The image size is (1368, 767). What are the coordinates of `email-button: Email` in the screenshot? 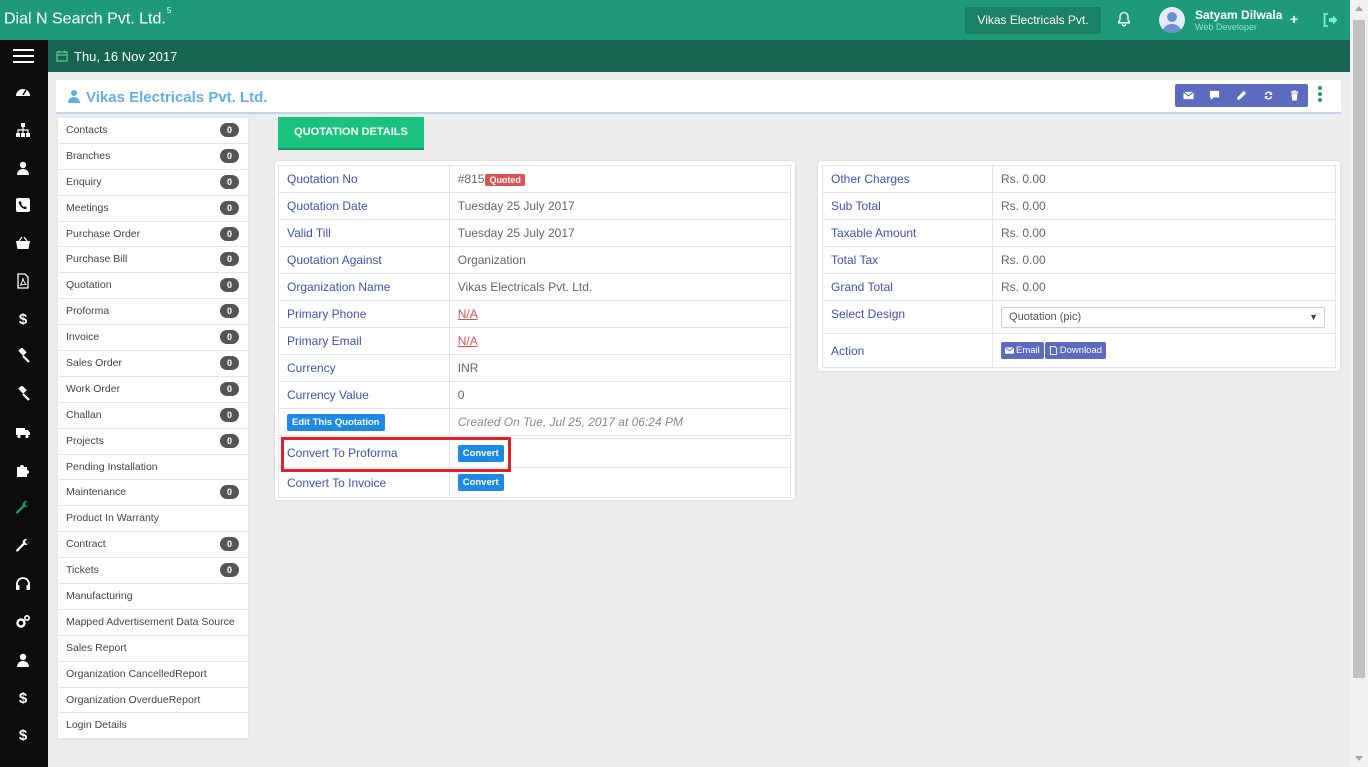 It's located at (1022, 350).